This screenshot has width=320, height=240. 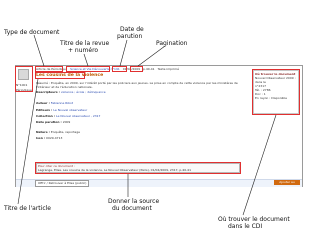 What do you see at coordinates (49, 122) in the screenshot?
I see `date-parution-label: Date parution :` at bounding box center [49, 122].